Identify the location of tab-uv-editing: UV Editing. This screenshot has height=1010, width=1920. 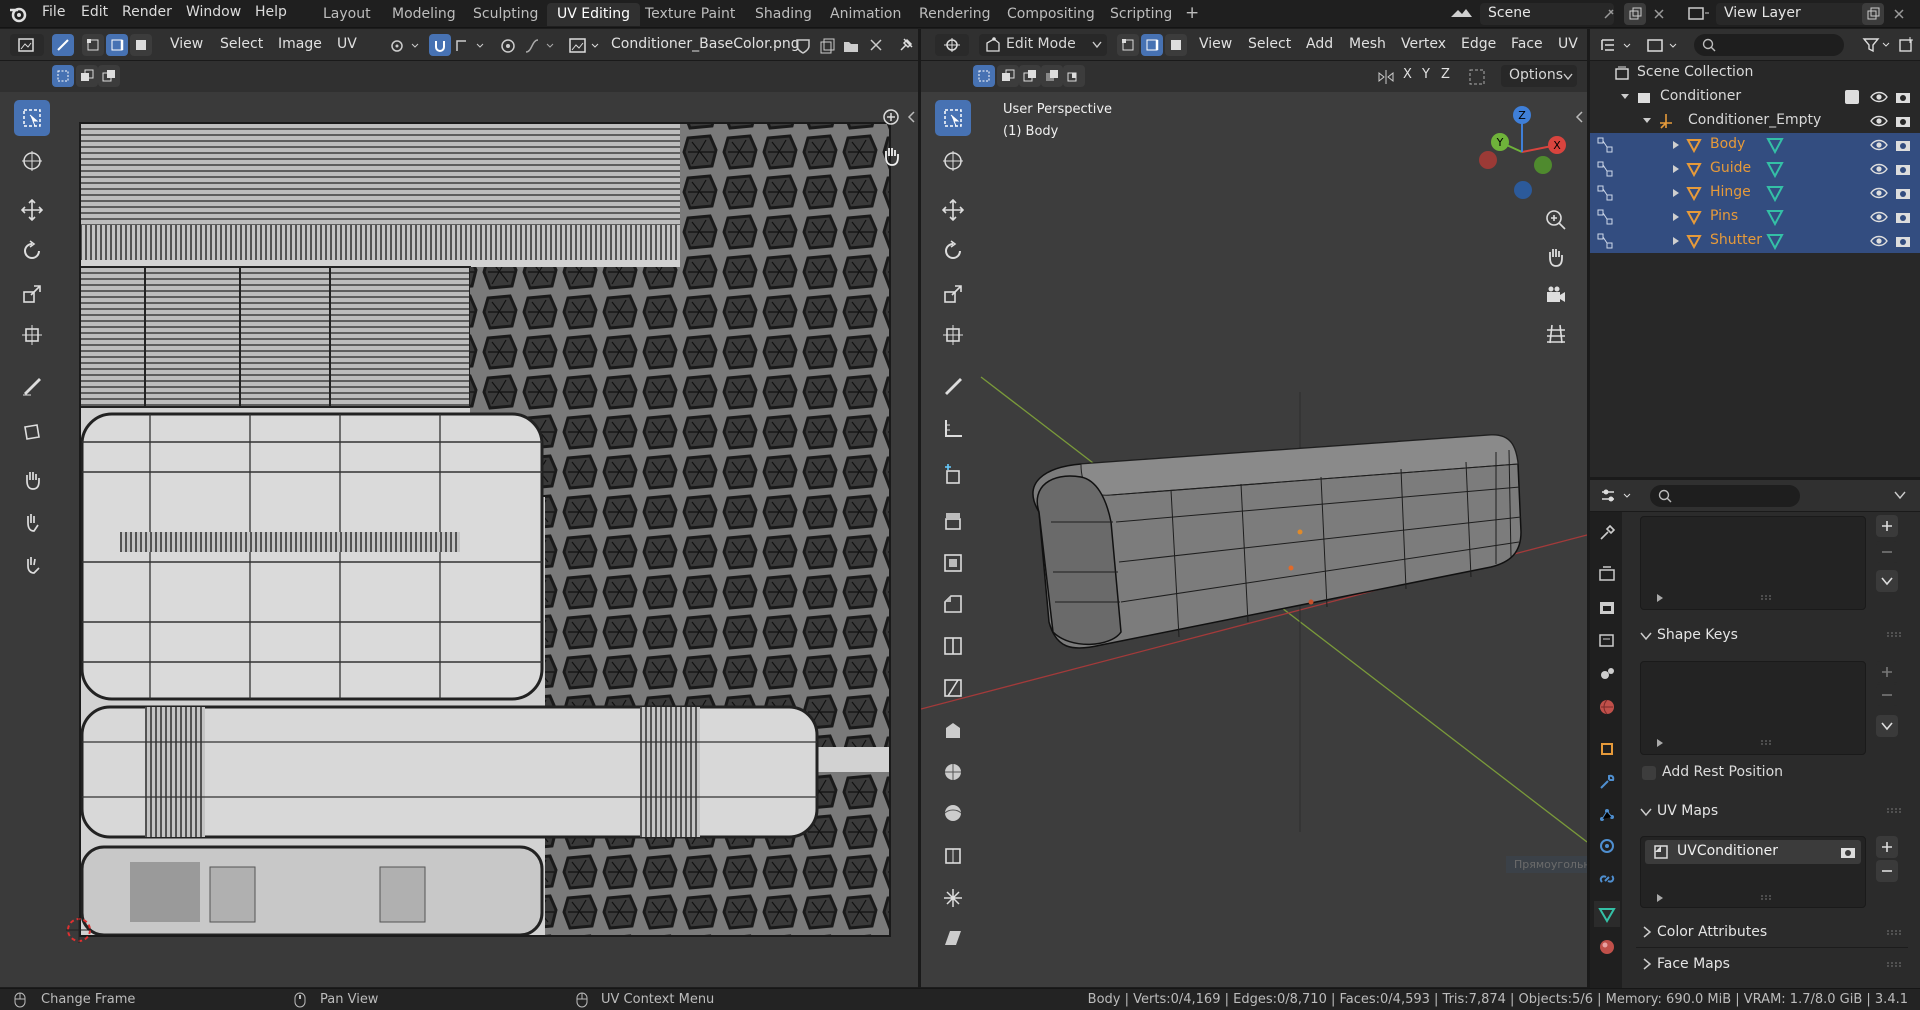
(594, 14).